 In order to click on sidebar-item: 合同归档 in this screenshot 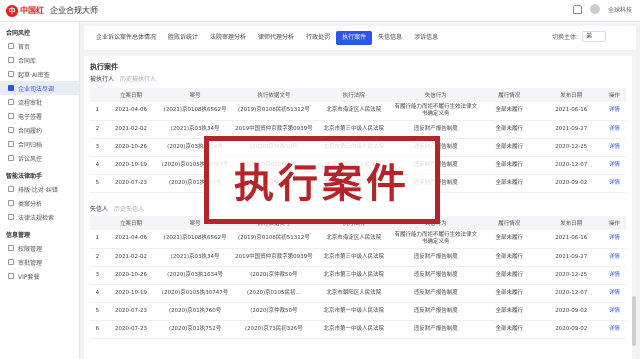, I will do `click(39, 144)`.